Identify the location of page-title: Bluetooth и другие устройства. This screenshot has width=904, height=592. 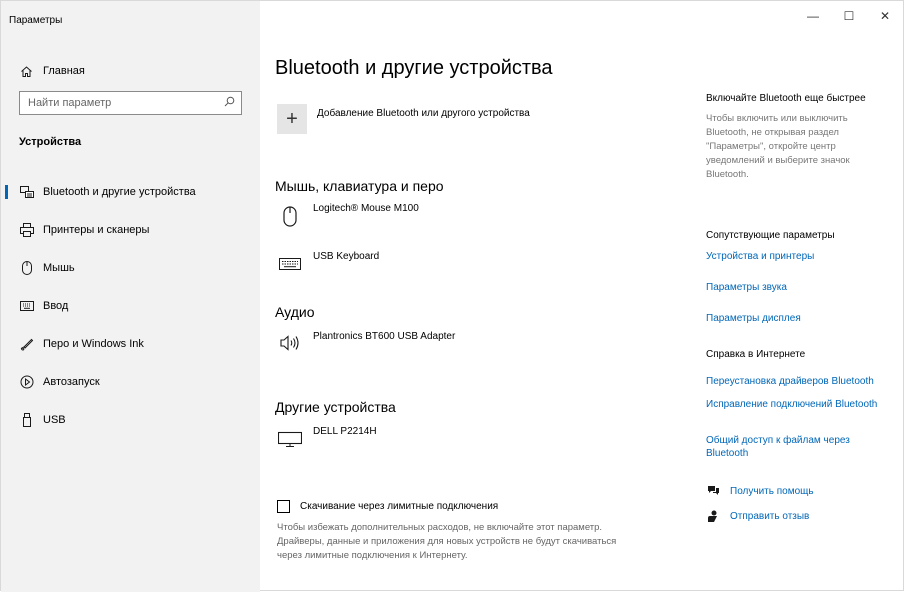
(414, 68).